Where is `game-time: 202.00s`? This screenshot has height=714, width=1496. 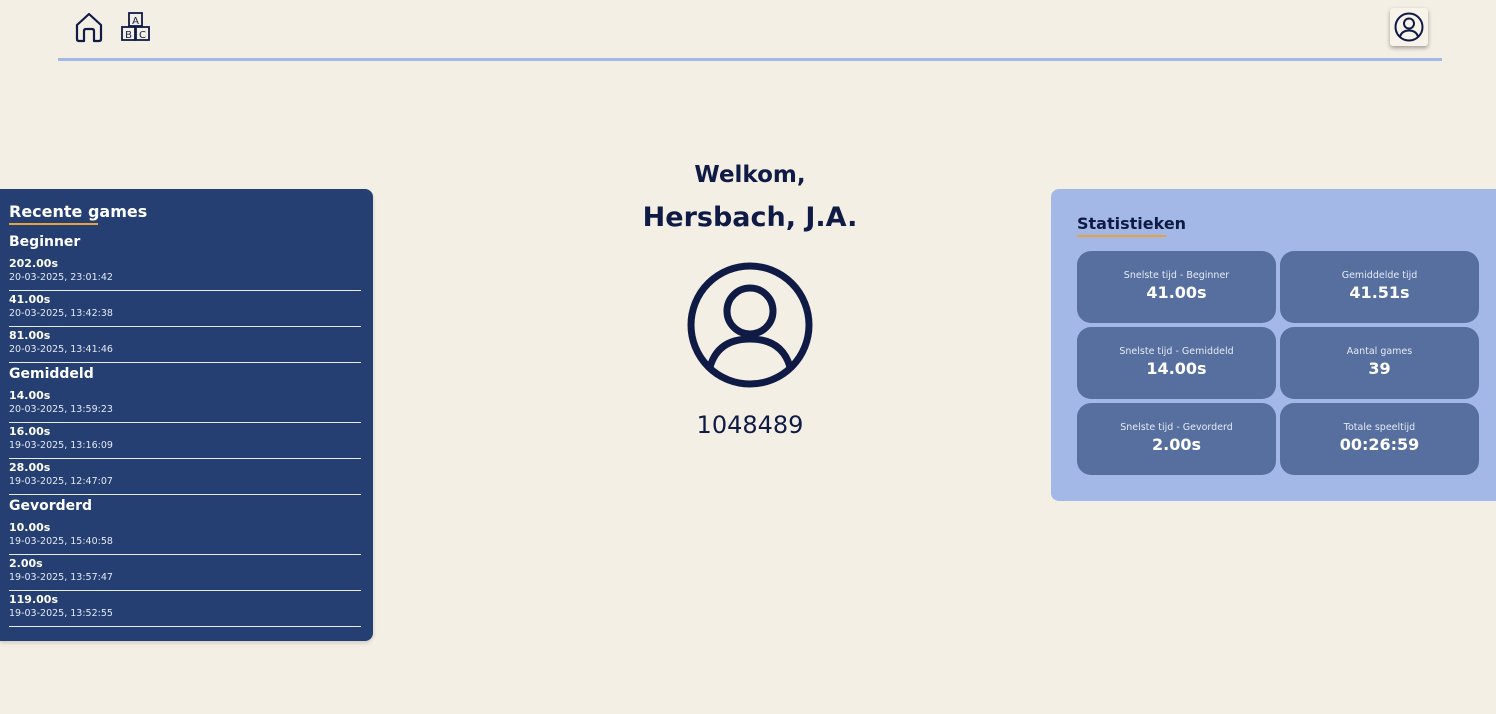 game-time: 202.00s is located at coordinates (33, 263).